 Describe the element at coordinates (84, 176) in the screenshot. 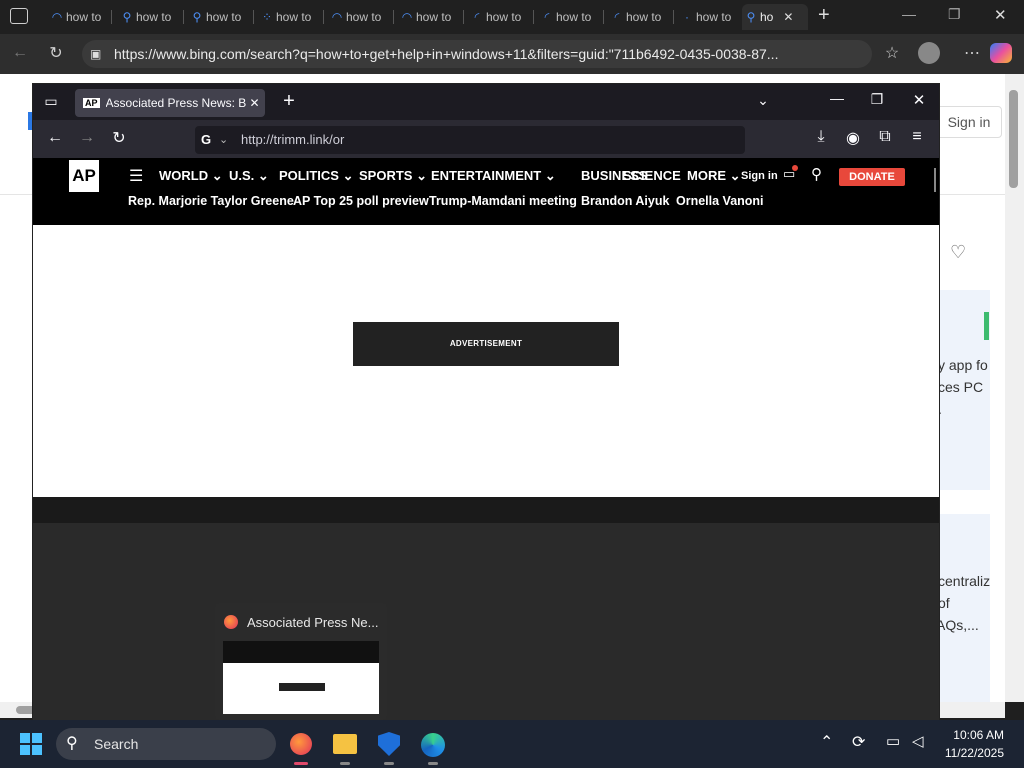

I see `ap-logo: AP` at that location.